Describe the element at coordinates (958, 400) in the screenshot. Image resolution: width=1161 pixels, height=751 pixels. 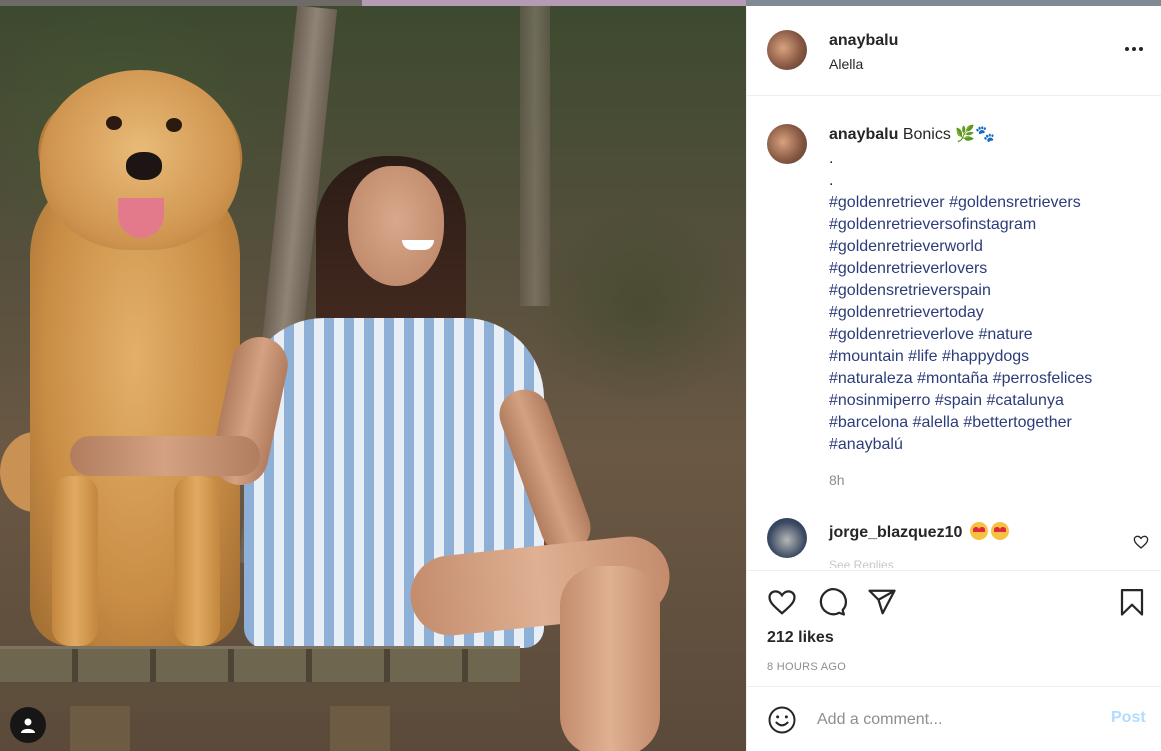
I see `hashtag-link: #spain` at that location.